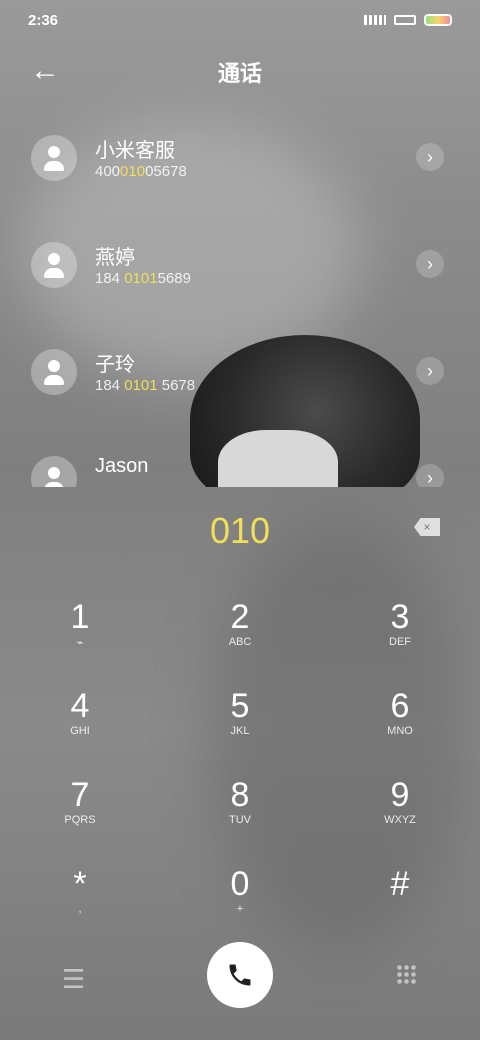  Describe the element at coordinates (135, 151) in the screenshot. I see `contact-name: 小米客服` at that location.